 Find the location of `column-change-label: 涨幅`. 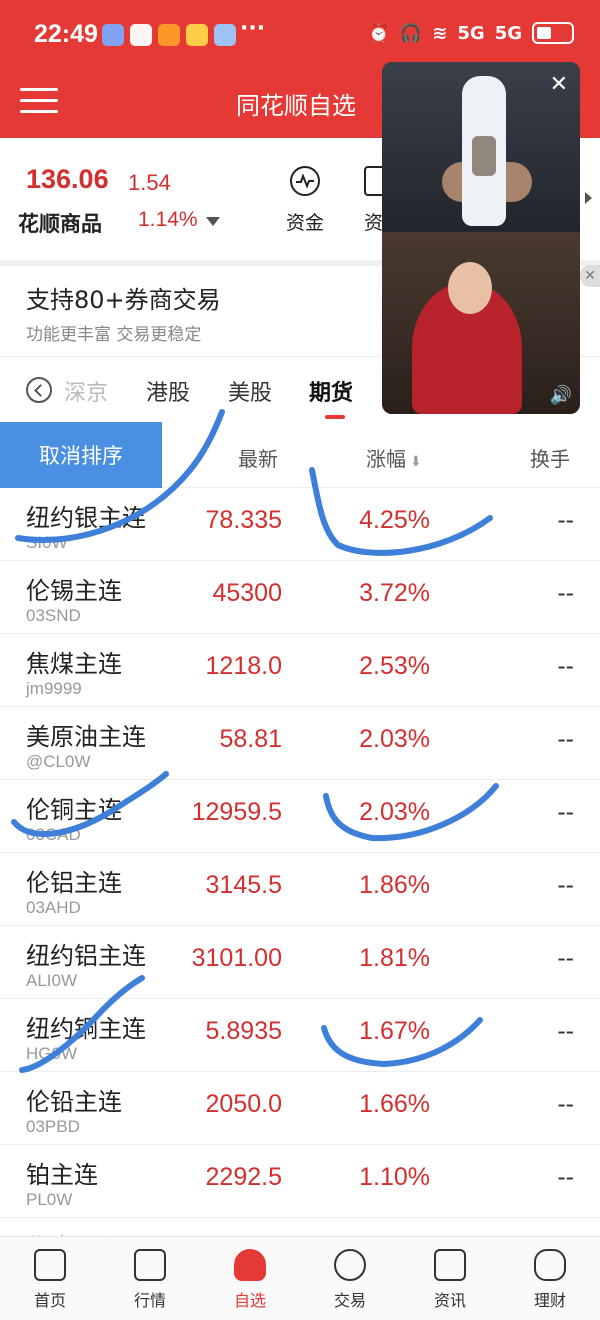

column-change-label: 涨幅 is located at coordinates (386, 459).